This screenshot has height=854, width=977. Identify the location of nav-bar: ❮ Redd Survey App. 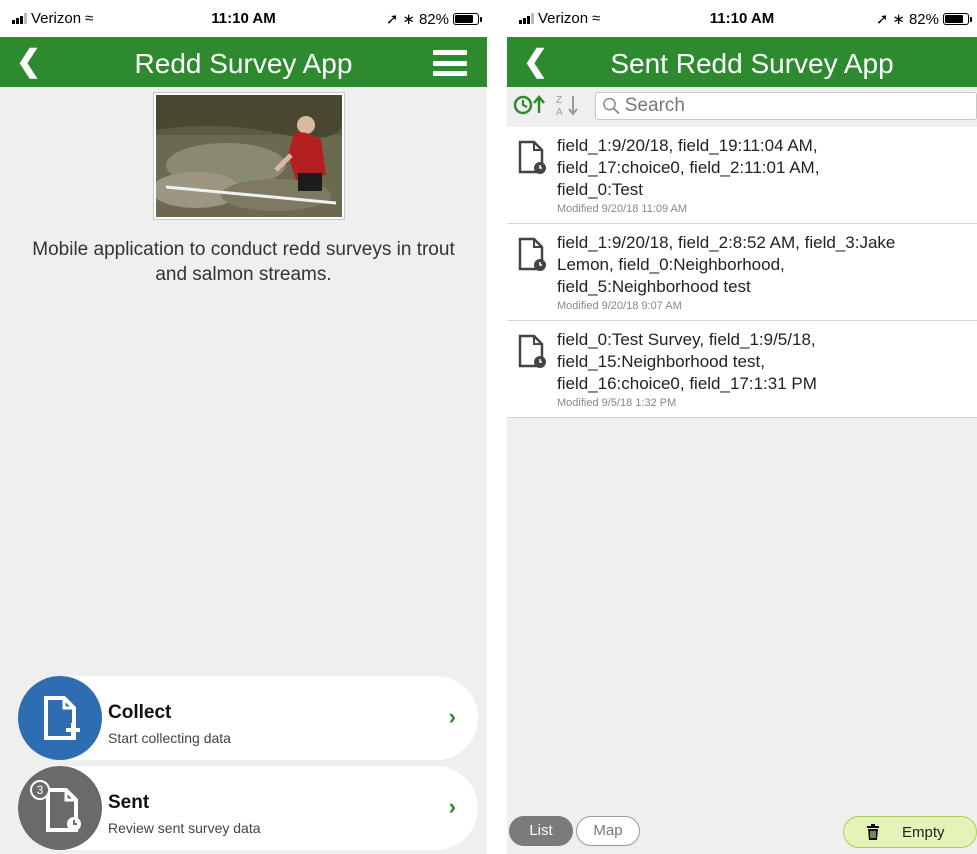
(243, 62).